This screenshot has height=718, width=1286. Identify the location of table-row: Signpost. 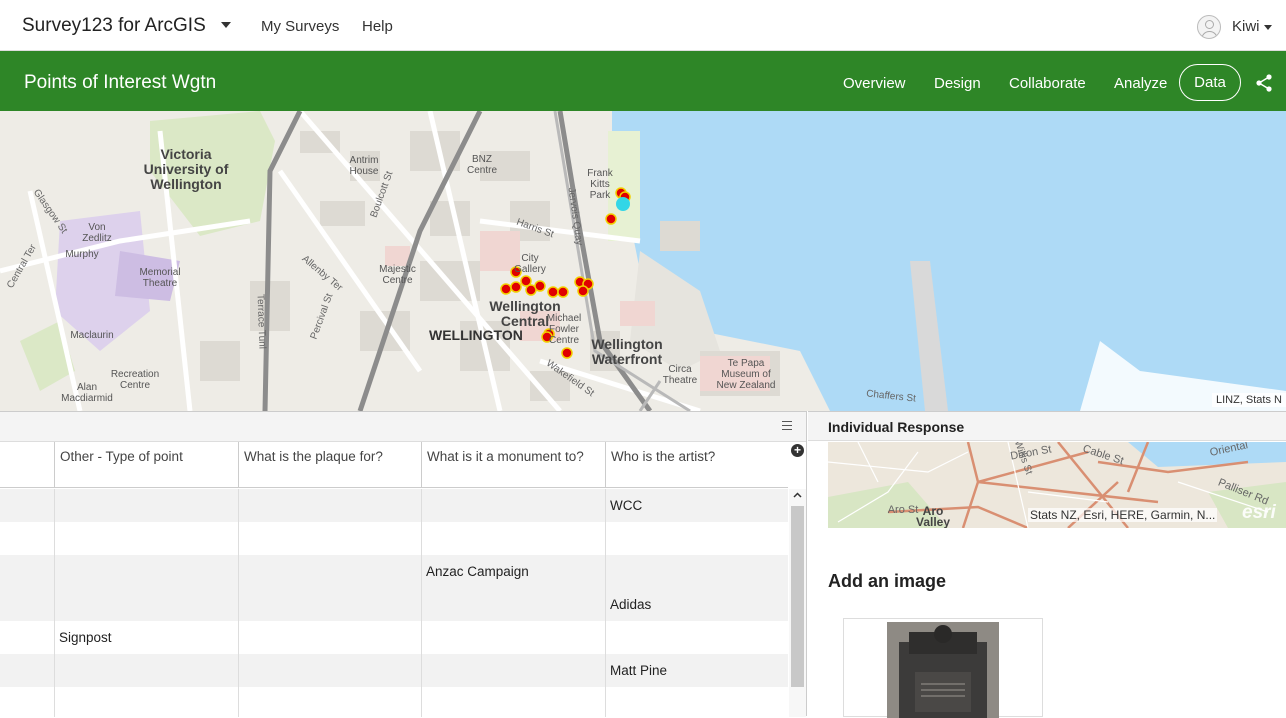
(394, 637).